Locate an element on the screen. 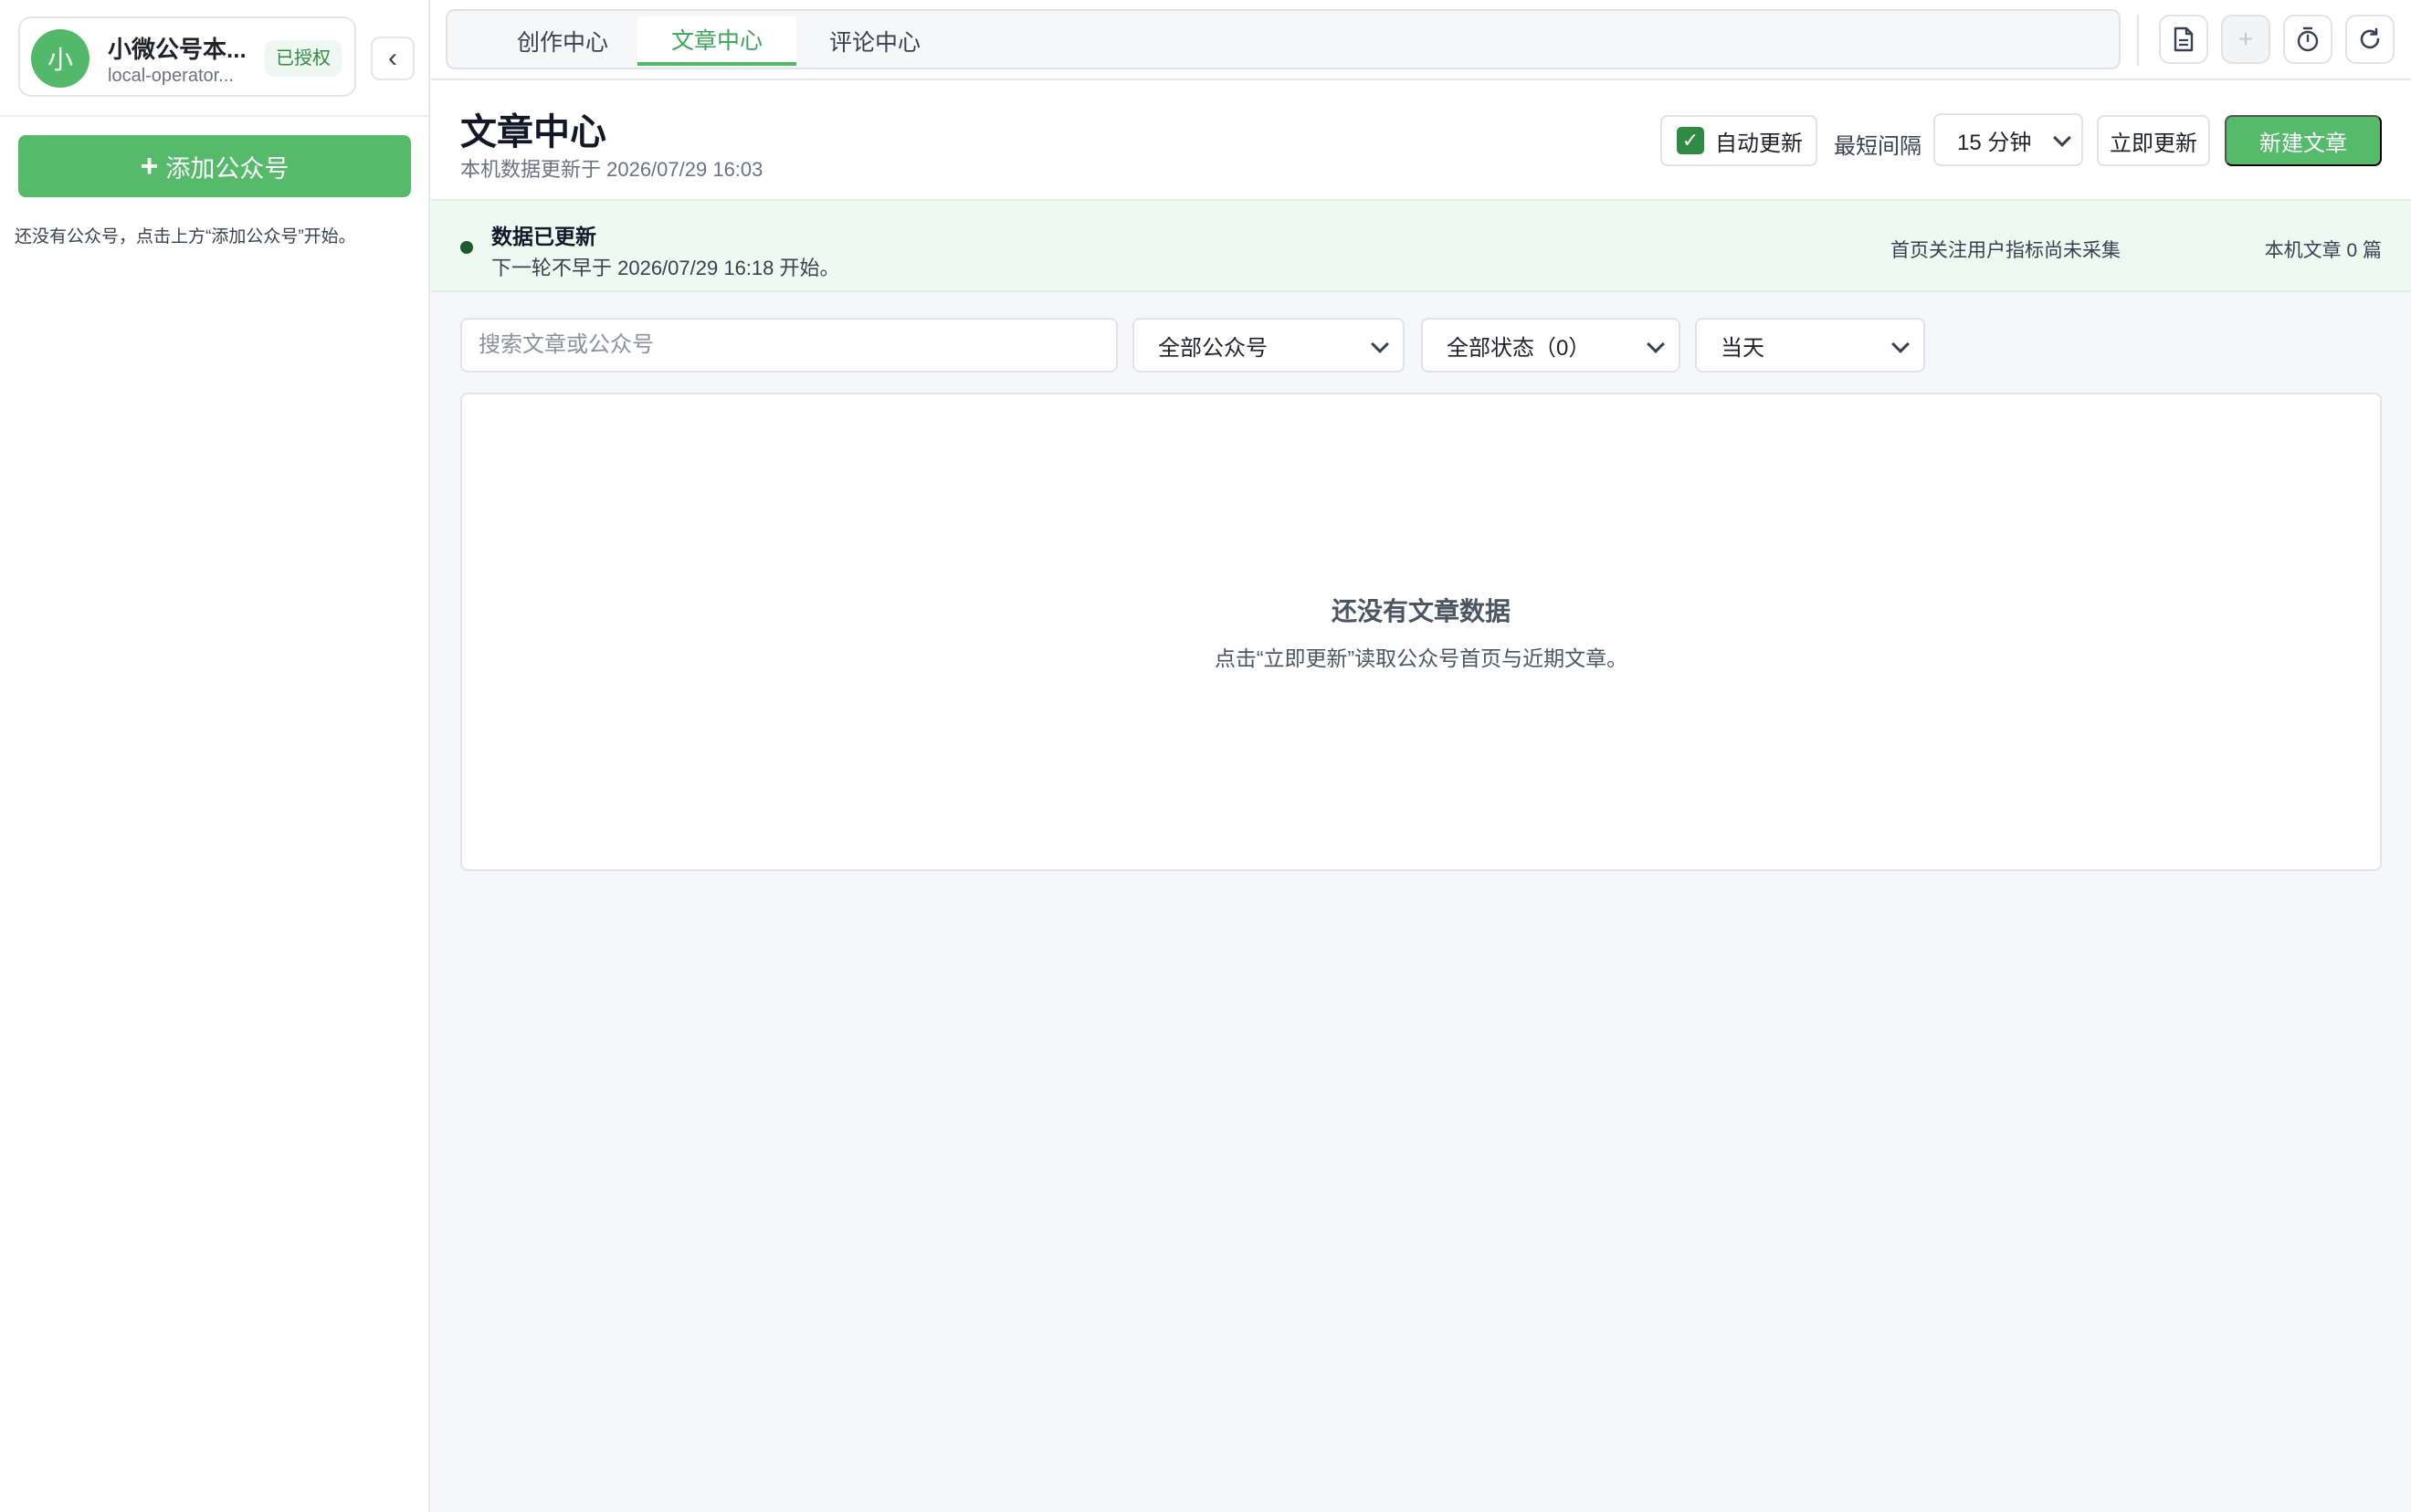 The height and width of the screenshot is (1512, 2411). tab-comment-center: 评论中心 is located at coordinates (874, 41).